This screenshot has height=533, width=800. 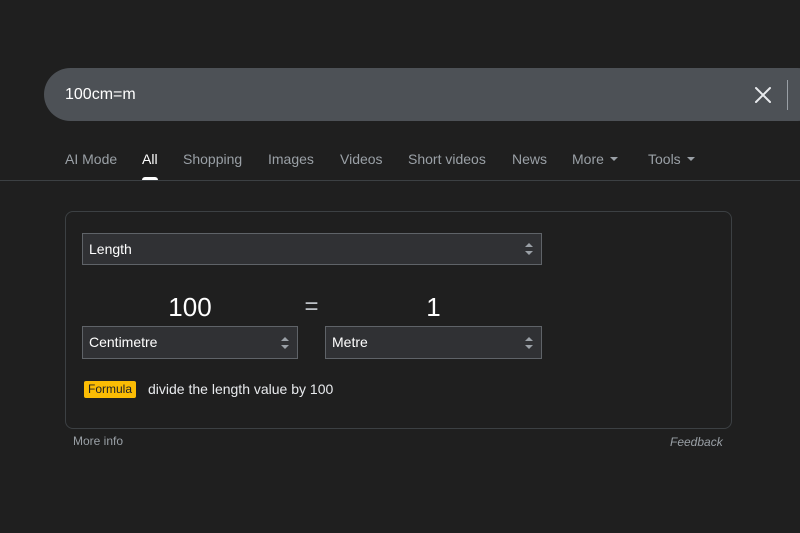 I want to click on tab-all: All, so click(x=150, y=161).